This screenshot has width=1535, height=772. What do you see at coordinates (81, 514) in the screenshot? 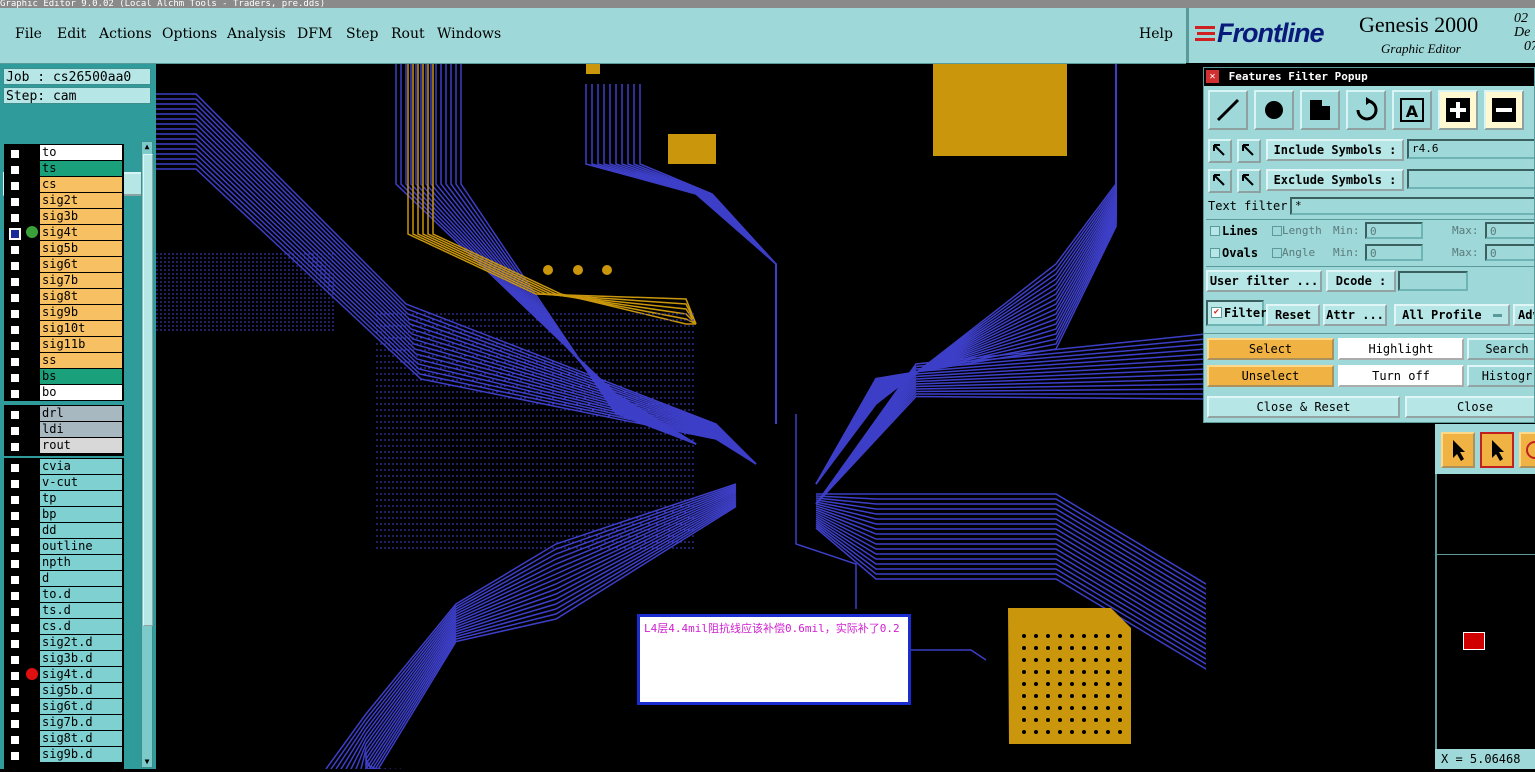
I see `layer-name: bp` at bounding box center [81, 514].